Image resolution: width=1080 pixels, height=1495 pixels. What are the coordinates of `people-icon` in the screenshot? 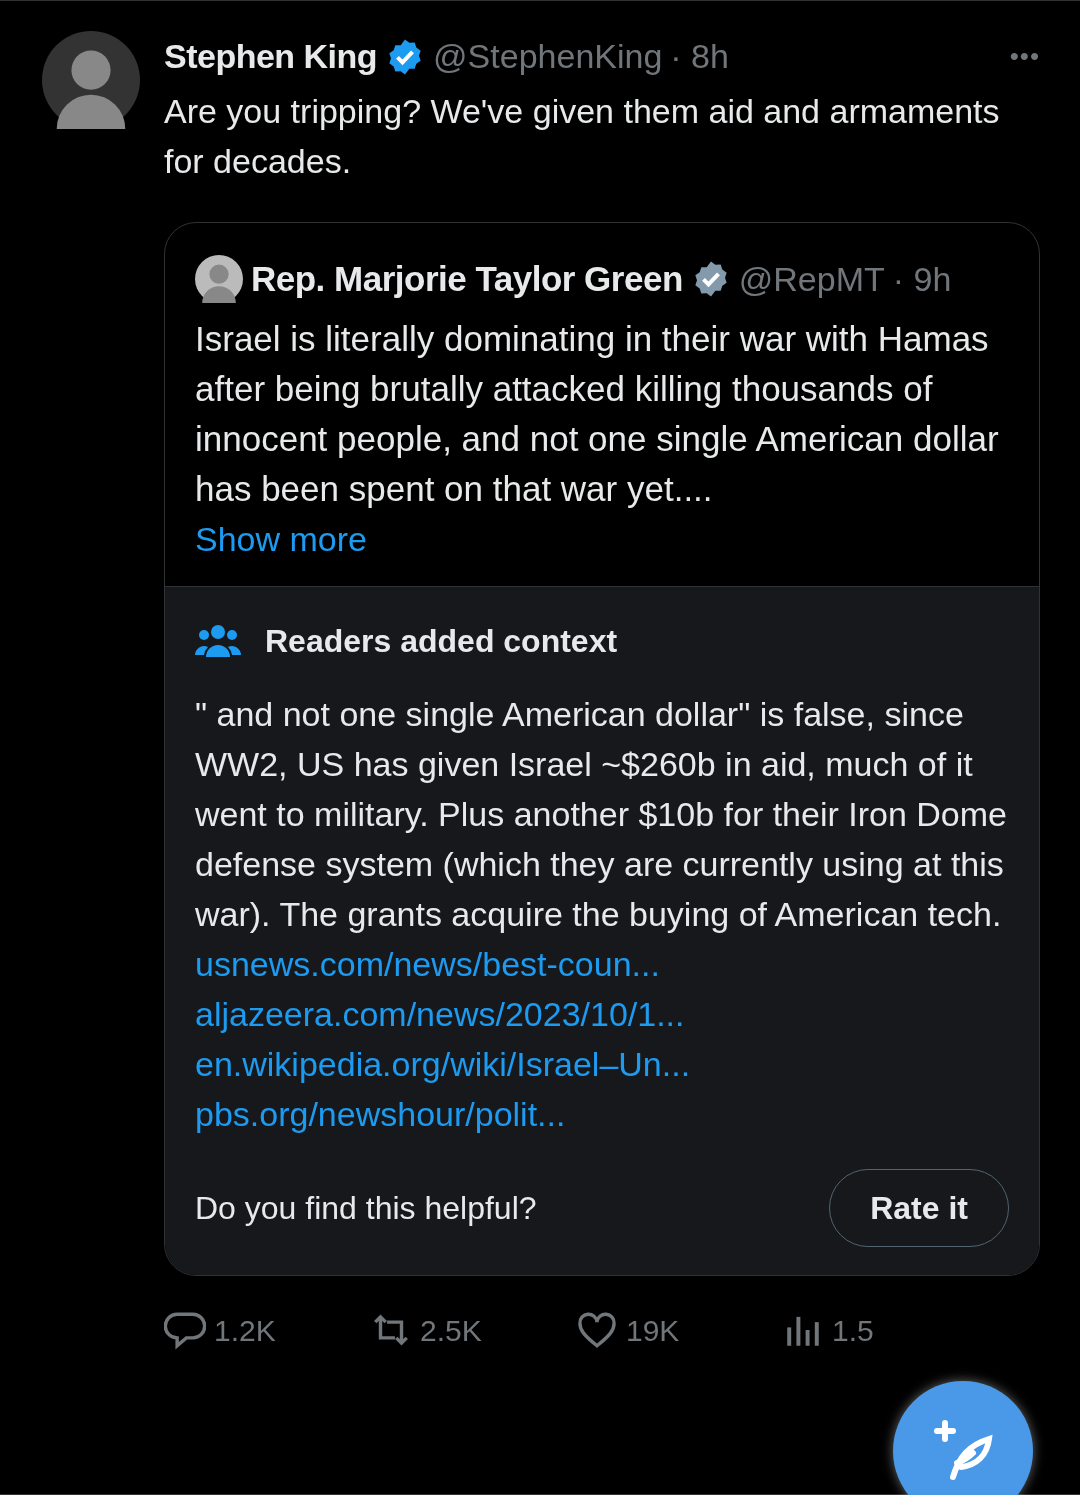 It's located at (218, 640).